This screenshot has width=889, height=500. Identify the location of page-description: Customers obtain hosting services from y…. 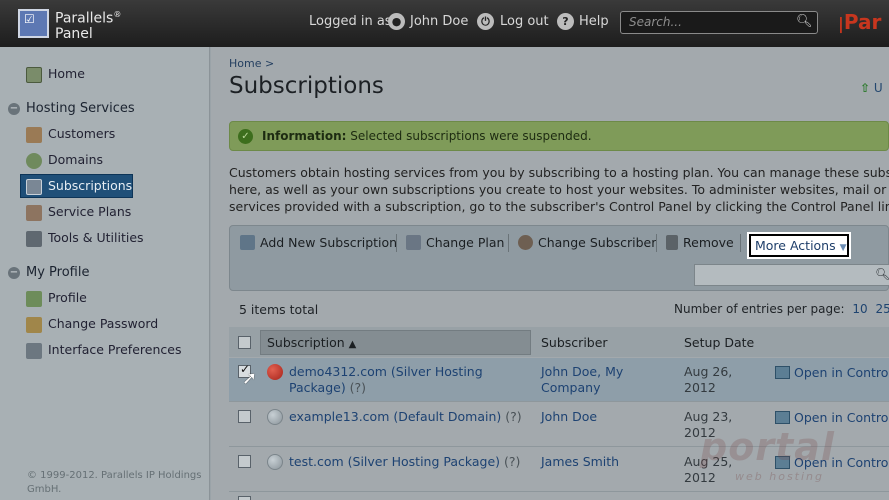
(559, 189).